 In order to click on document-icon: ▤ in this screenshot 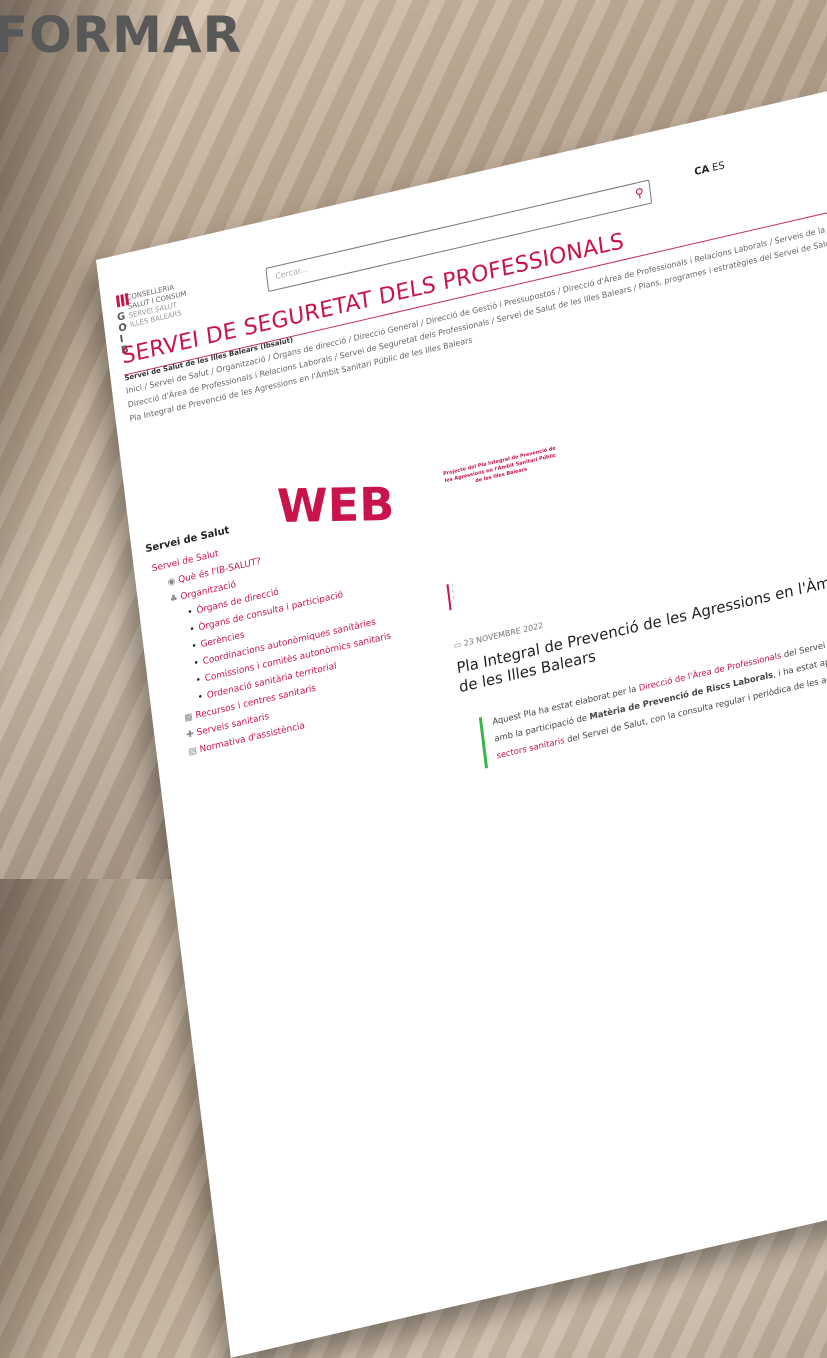, I will do `click(192, 751)`.